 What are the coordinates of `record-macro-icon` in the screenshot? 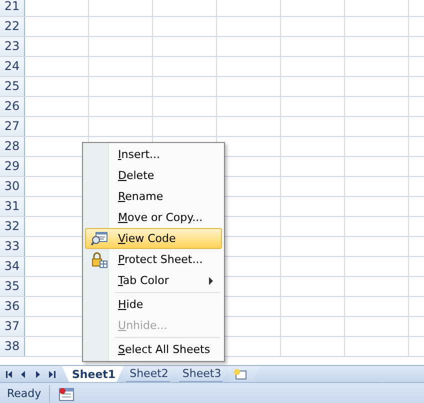 It's located at (66, 394).